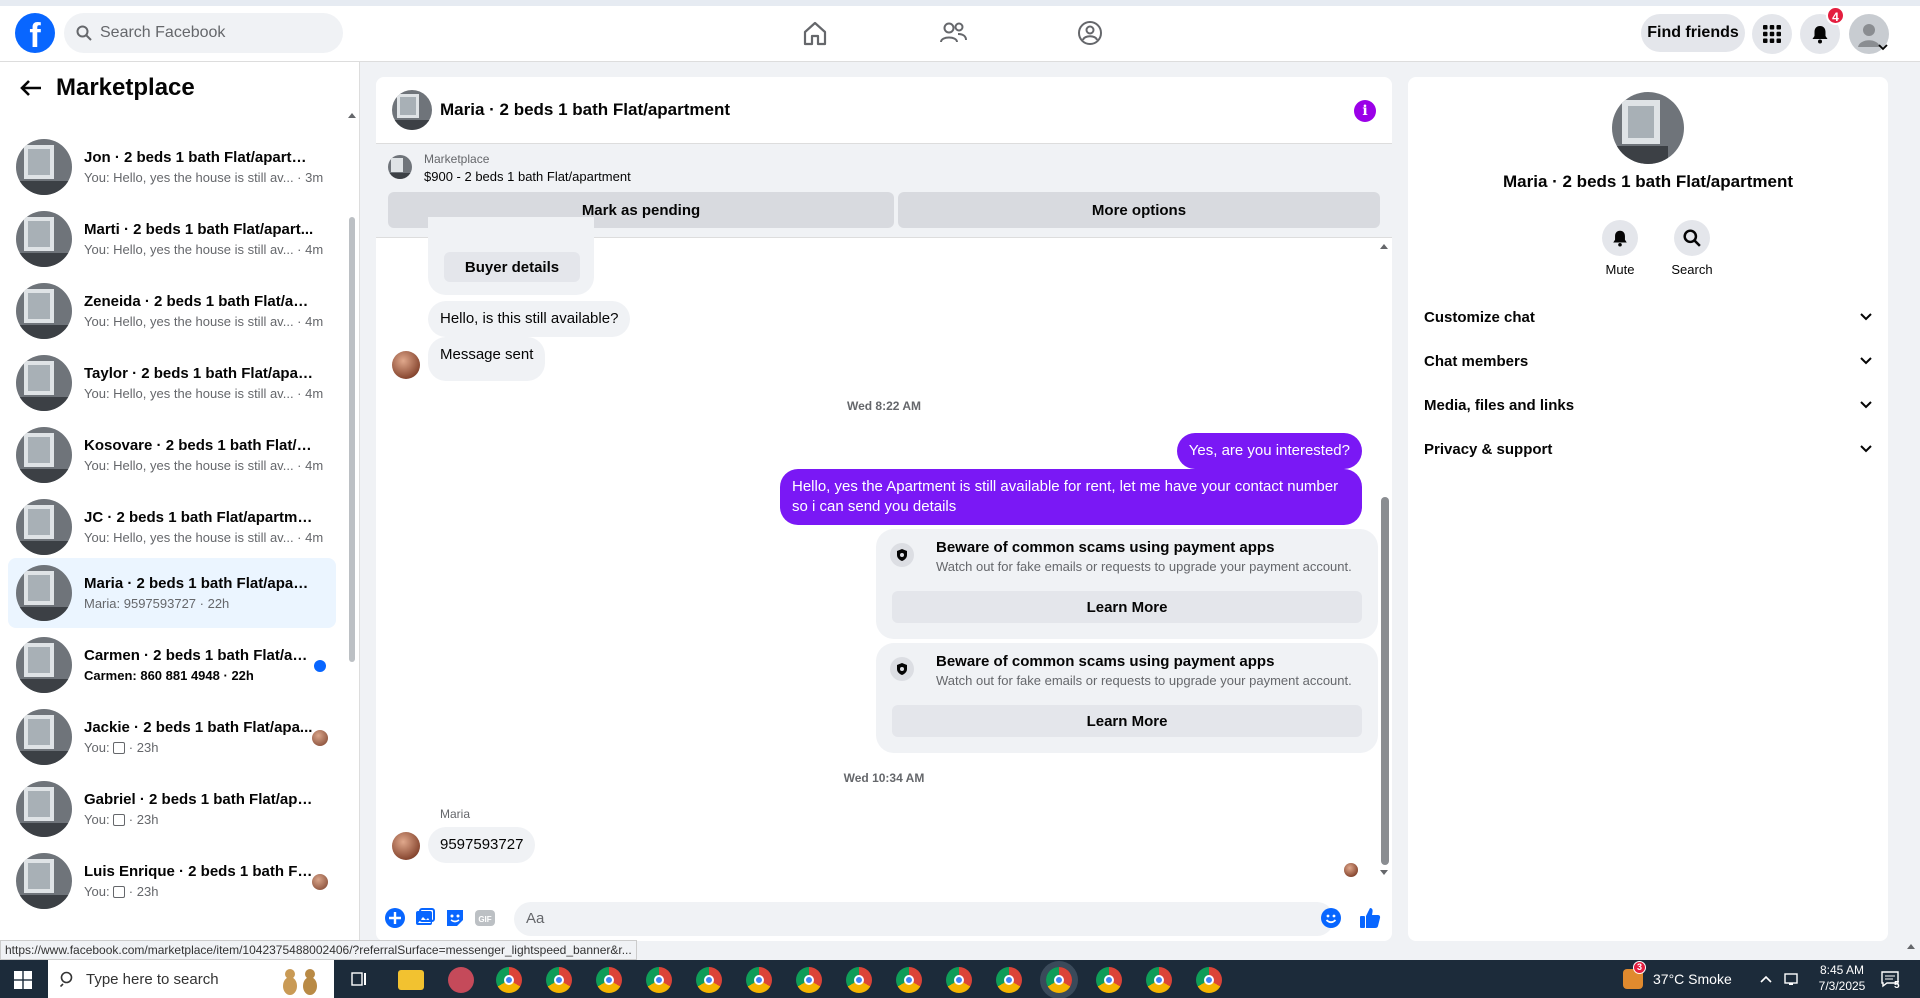 The width and height of the screenshot is (1920, 998). I want to click on search-in-chat-button: Search, so click(1692, 248).